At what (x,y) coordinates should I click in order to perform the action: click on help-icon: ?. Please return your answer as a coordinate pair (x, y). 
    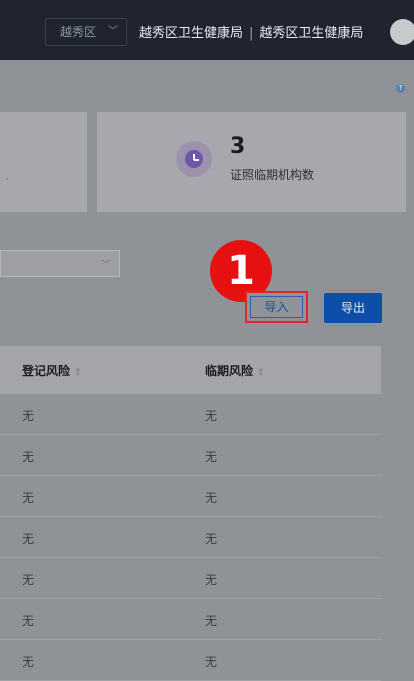
    Looking at the image, I should click on (400, 88).